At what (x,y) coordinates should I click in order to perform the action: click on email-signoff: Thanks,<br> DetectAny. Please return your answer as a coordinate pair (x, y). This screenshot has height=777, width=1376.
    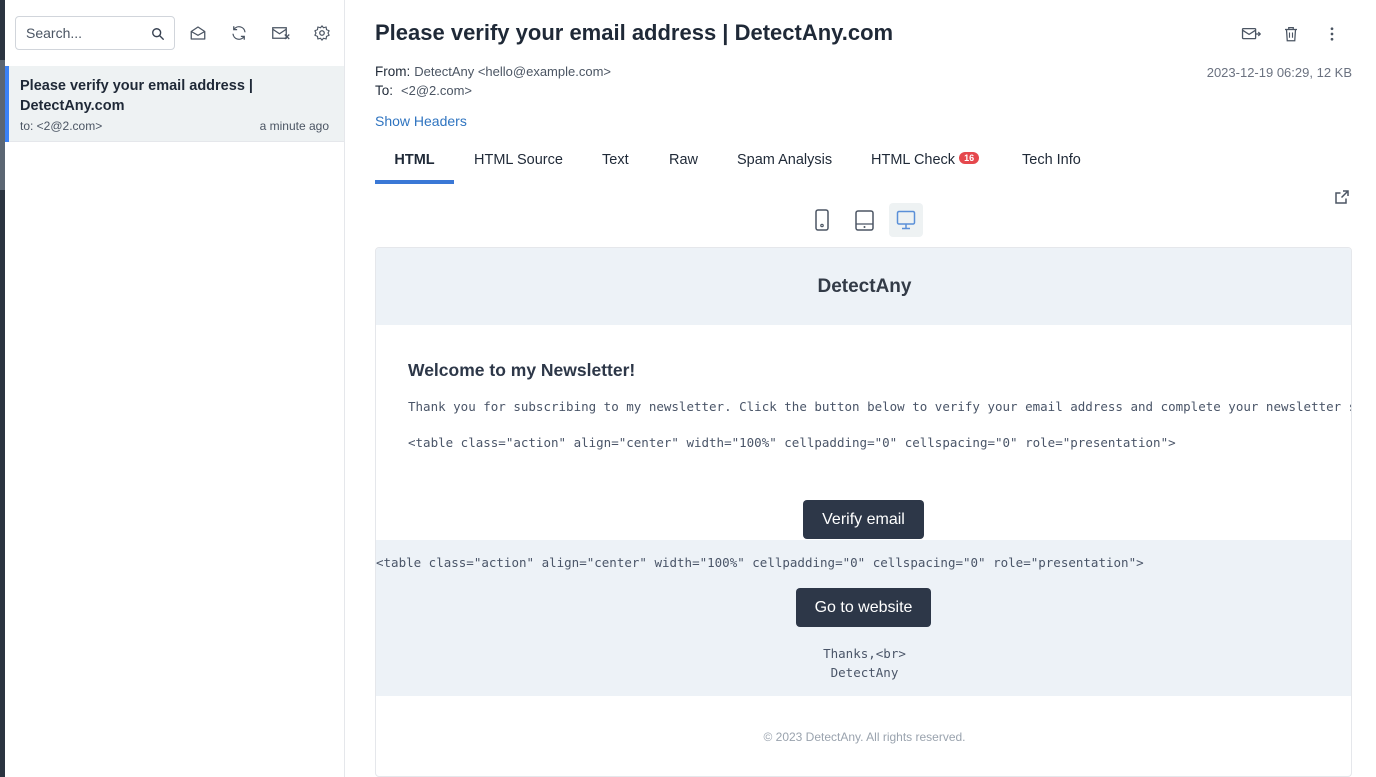
    Looking at the image, I should click on (863, 663).